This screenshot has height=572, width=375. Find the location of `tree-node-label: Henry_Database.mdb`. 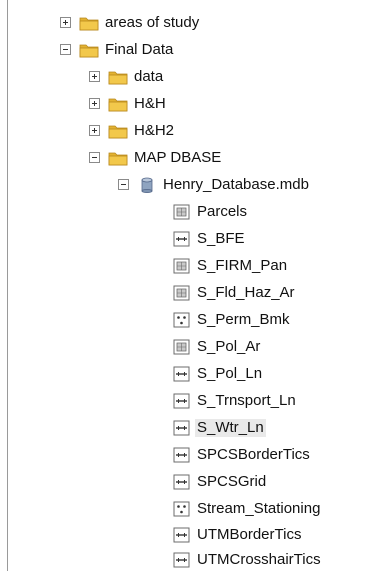

tree-node-label: Henry_Database.mdb is located at coordinates (236, 184).